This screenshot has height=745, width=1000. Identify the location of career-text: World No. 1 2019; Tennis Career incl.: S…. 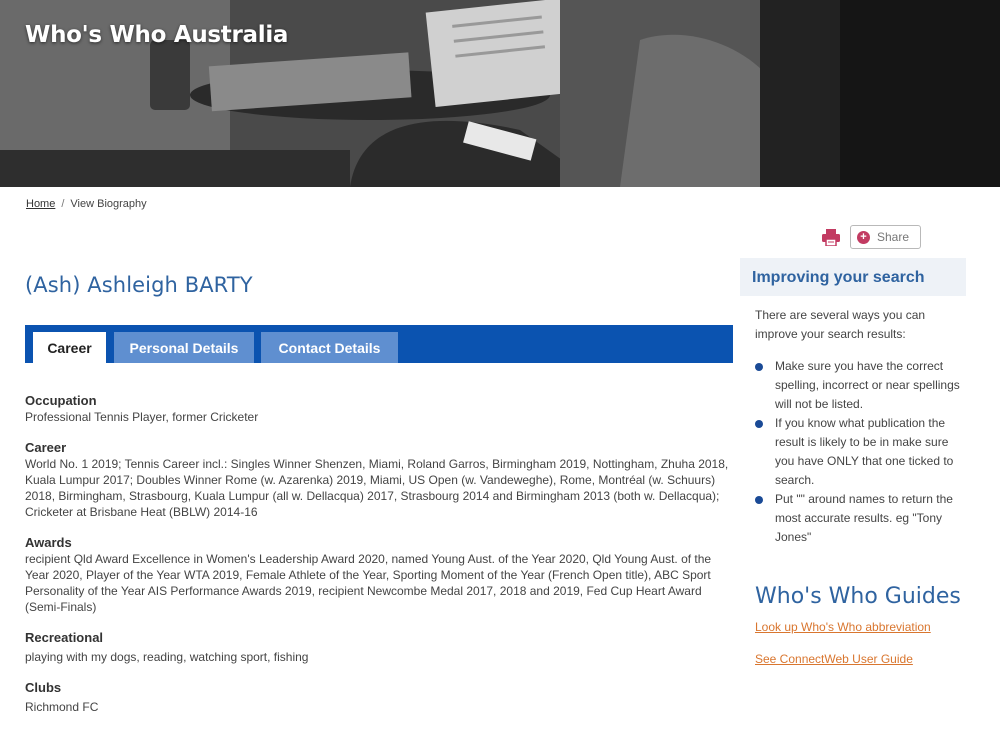
(377, 488).